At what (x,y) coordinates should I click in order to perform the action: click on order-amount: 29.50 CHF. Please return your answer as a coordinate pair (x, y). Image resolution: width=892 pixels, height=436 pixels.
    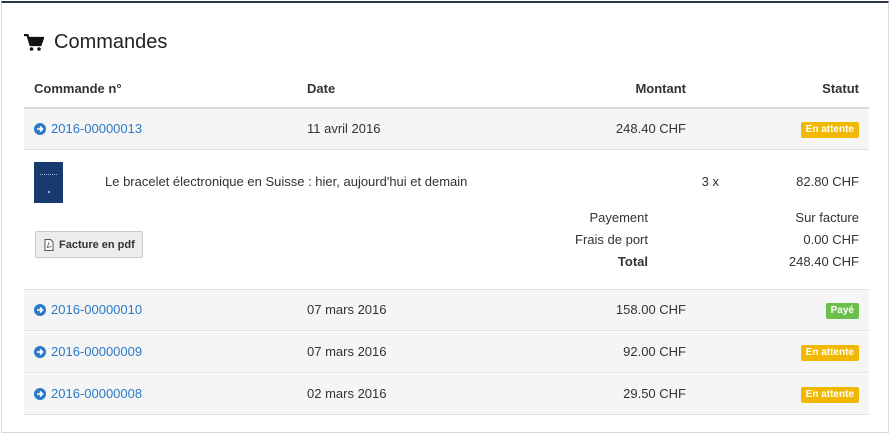
    Looking at the image, I should click on (654, 393).